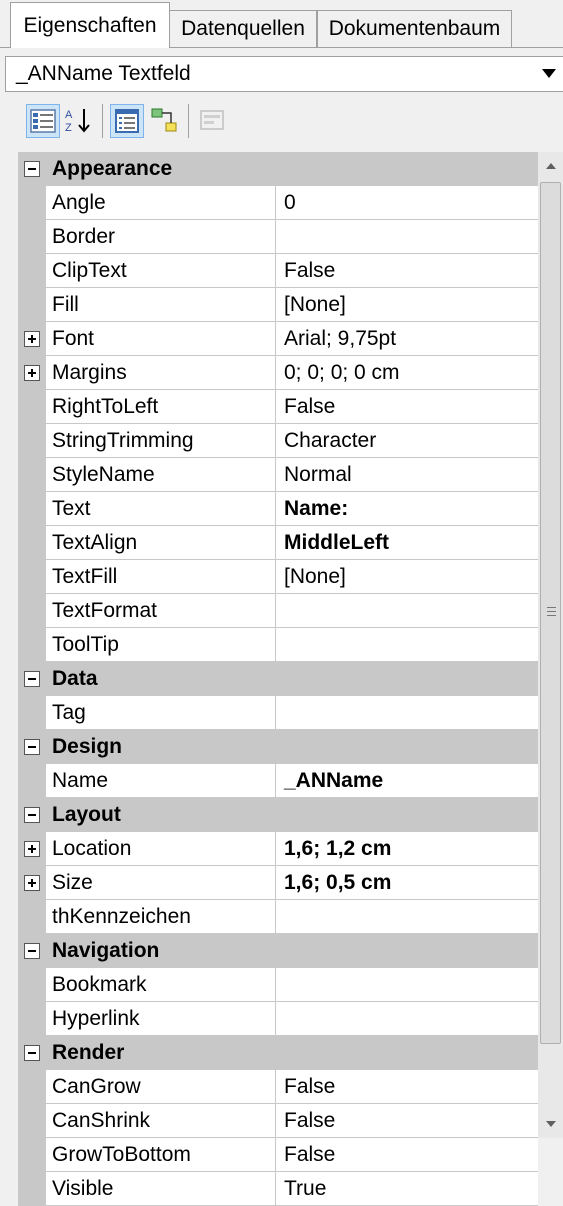  What do you see at coordinates (414, 28) in the screenshot?
I see `tab-dokumentenbaum: Dokumentenbaum` at bounding box center [414, 28].